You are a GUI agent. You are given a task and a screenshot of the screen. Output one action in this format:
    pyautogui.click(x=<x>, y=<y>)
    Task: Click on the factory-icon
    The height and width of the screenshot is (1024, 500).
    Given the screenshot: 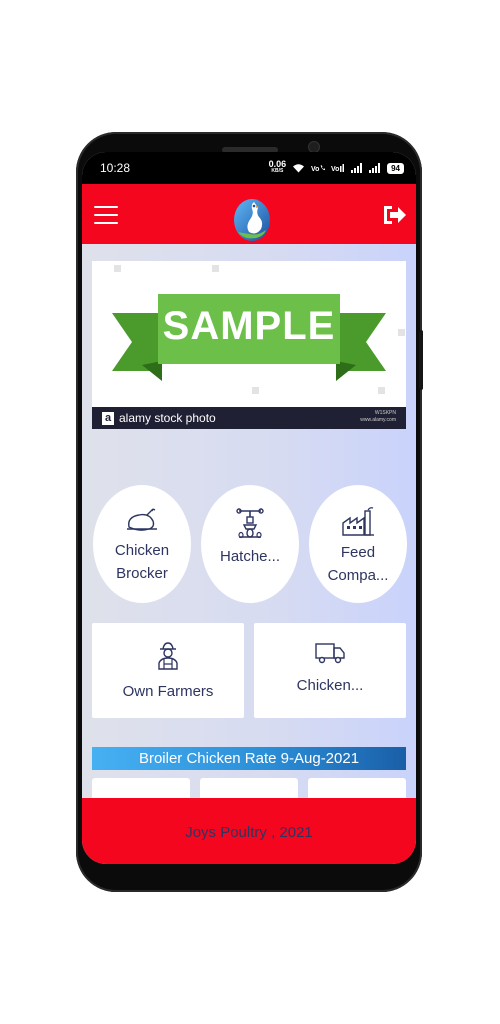 What is the action you would take?
    pyautogui.click(x=358, y=521)
    